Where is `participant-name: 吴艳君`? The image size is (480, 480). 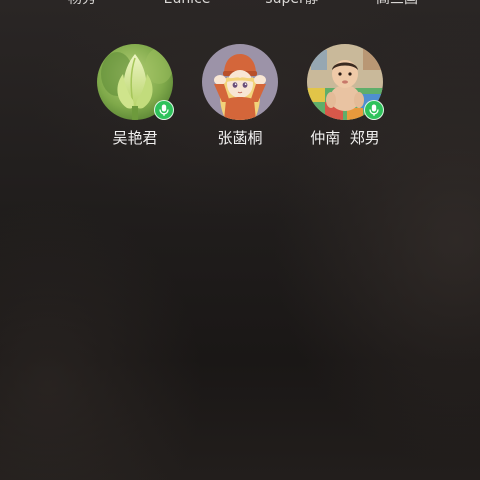
participant-name: 吴艳君 is located at coordinates (135, 138).